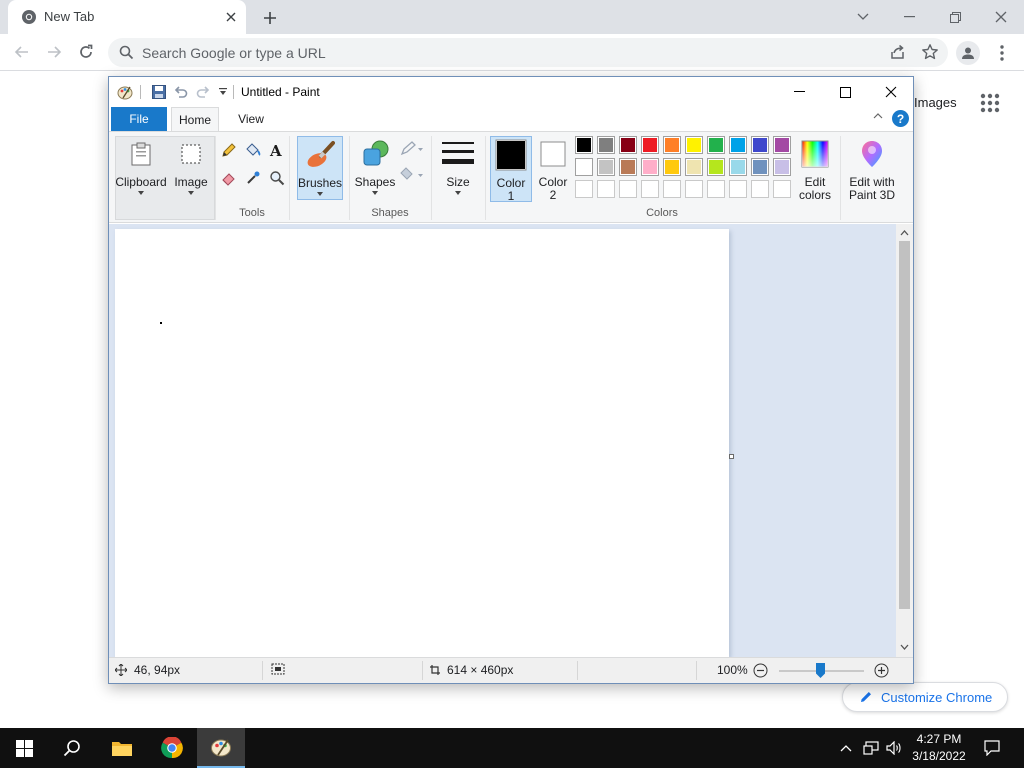  What do you see at coordinates (511, 169) in the screenshot?
I see `color1-button: Color 1` at bounding box center [511, 169].